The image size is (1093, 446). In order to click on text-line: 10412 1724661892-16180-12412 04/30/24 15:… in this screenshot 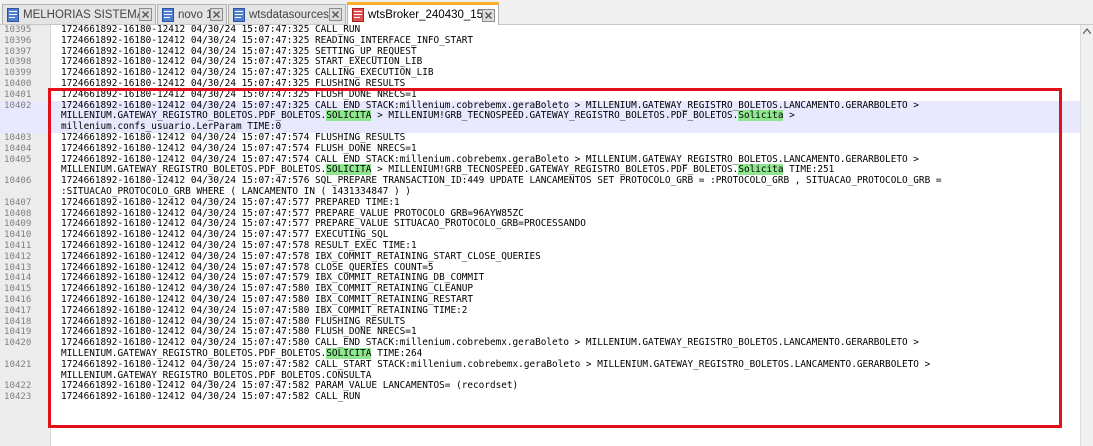, I will do `click(540, 256)`.